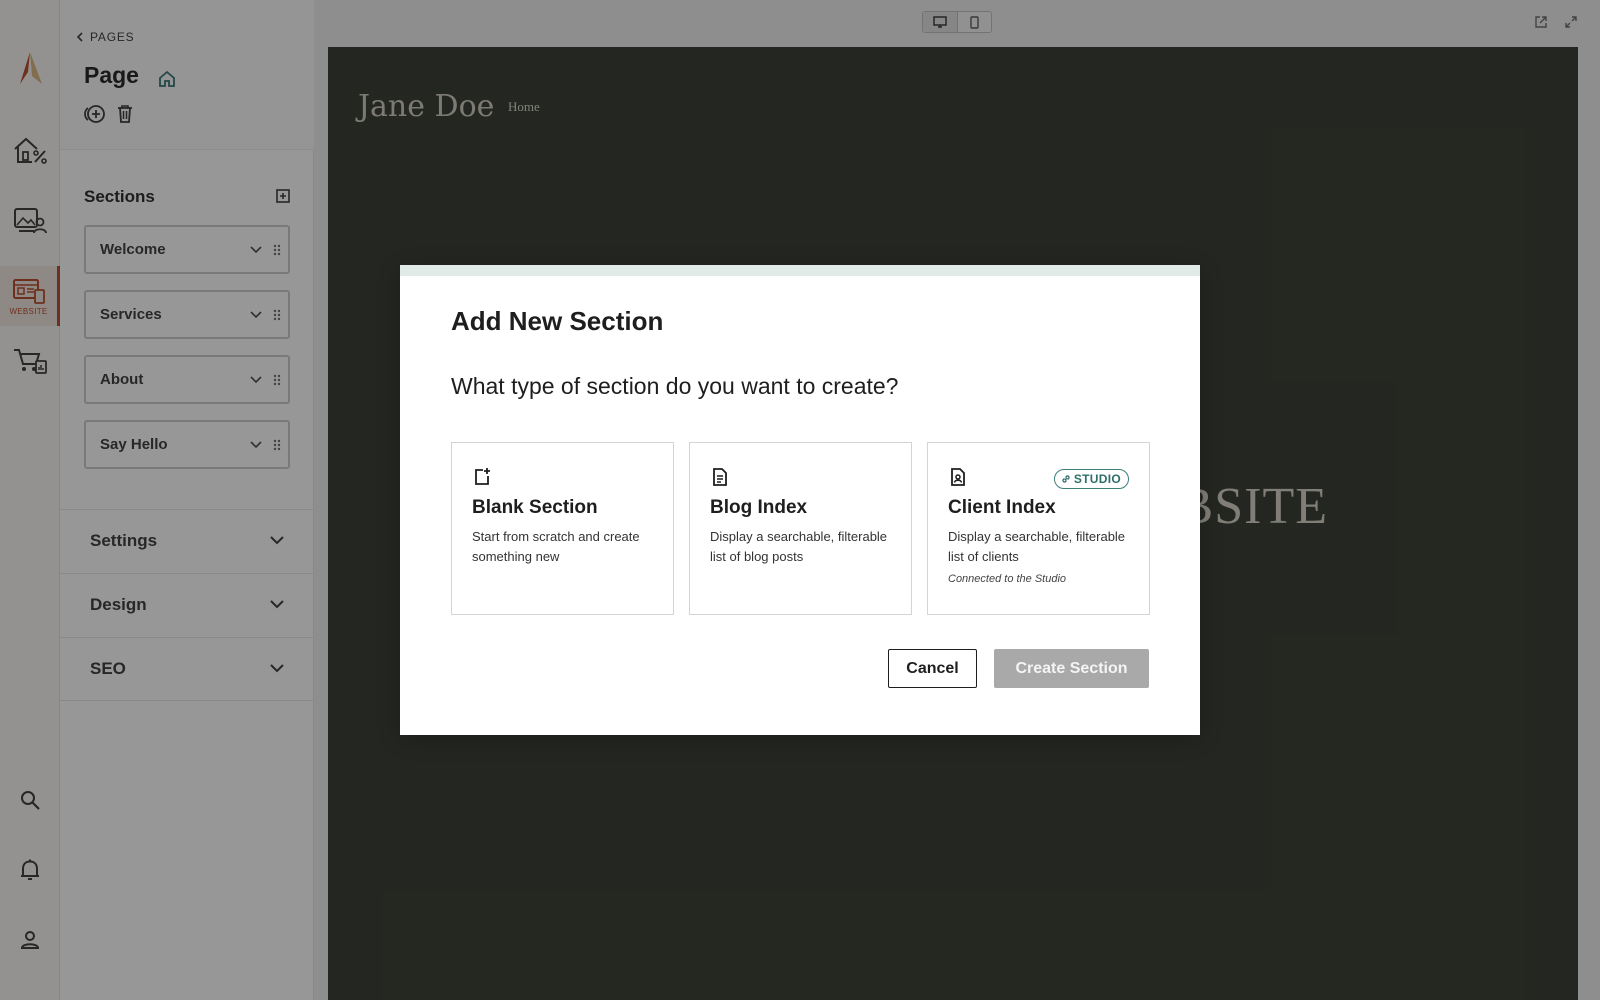  I want to click on client-document-icon, so click(958, 477).